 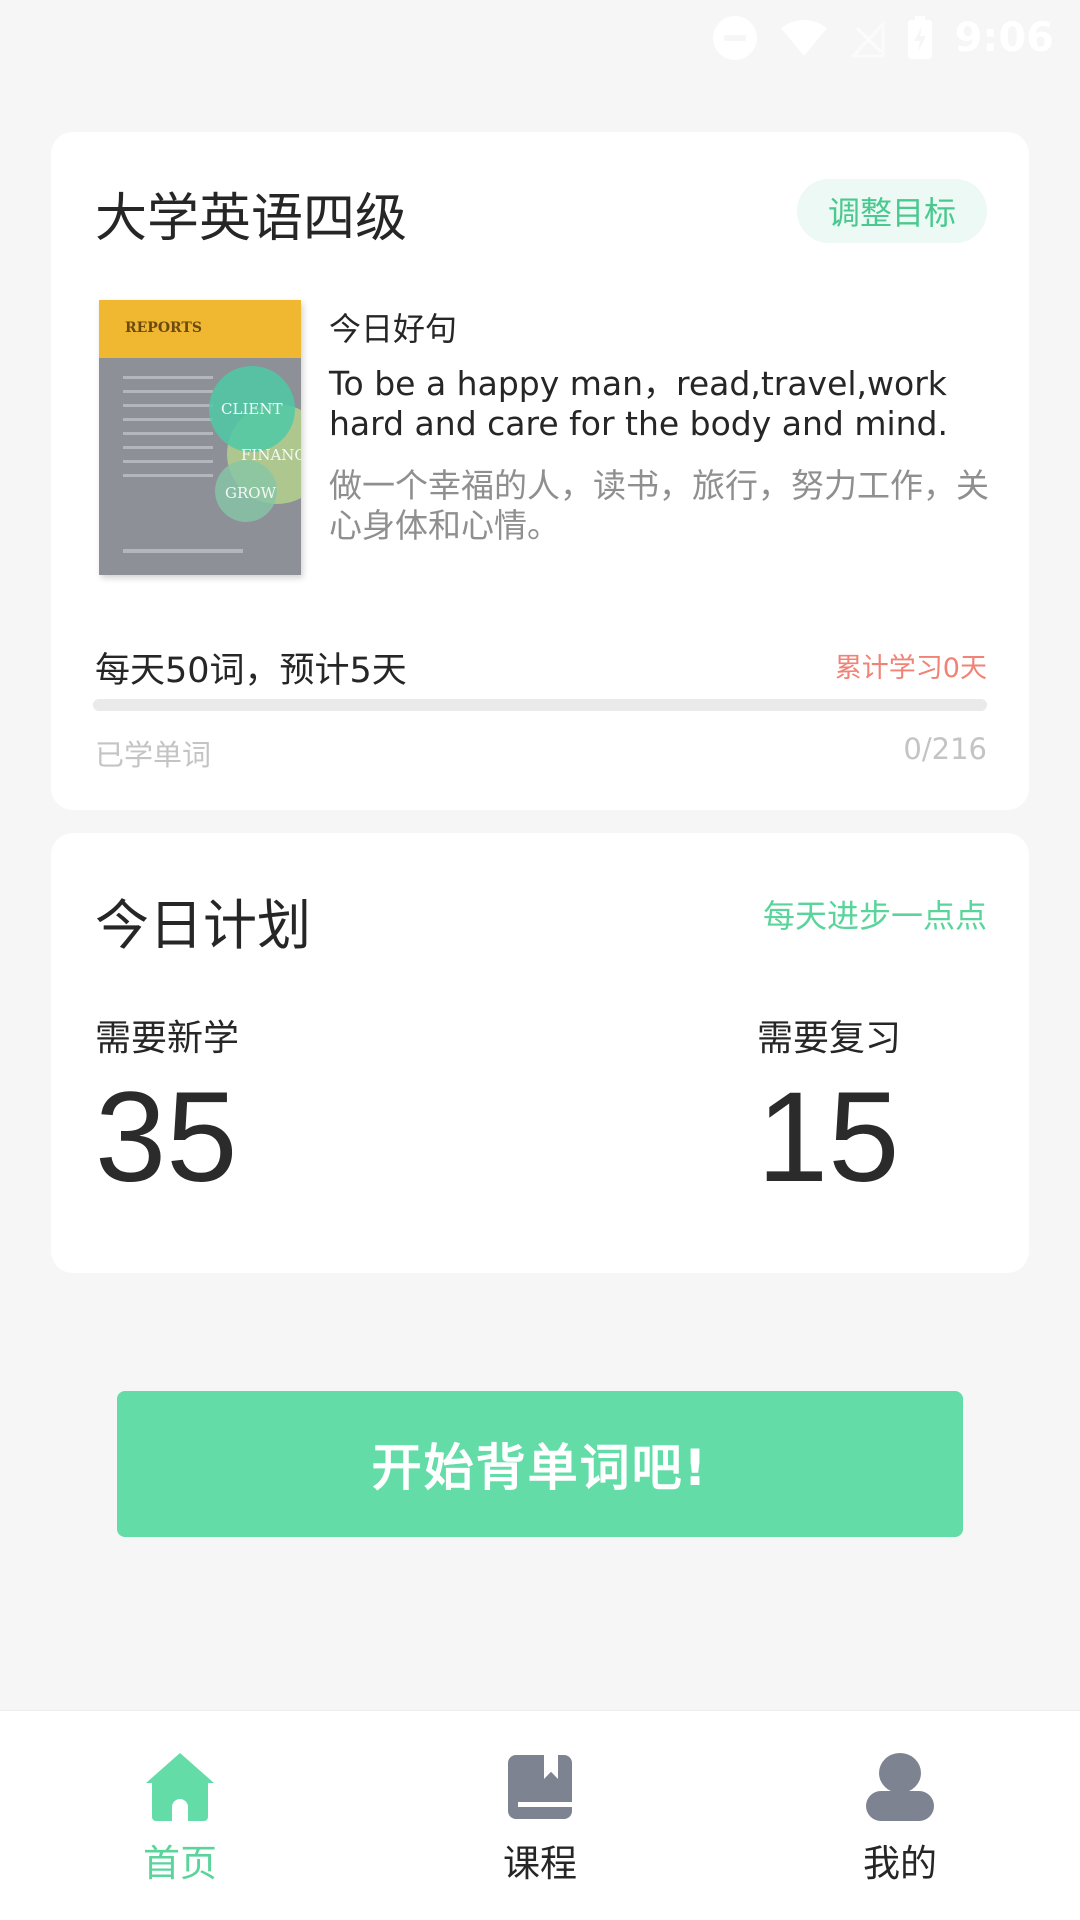 I want to click on nav-label-courses: 课程, so click(x=540, y=1863).